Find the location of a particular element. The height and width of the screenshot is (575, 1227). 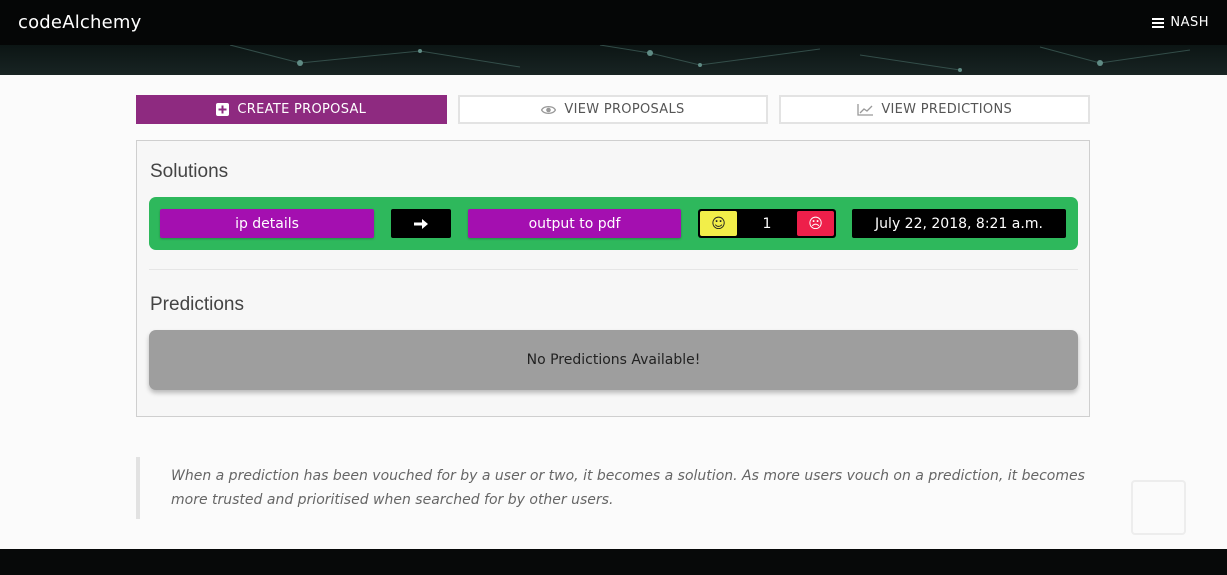

tab-label: VIEW PREDICTIONS is located at coordinates (947, 109).